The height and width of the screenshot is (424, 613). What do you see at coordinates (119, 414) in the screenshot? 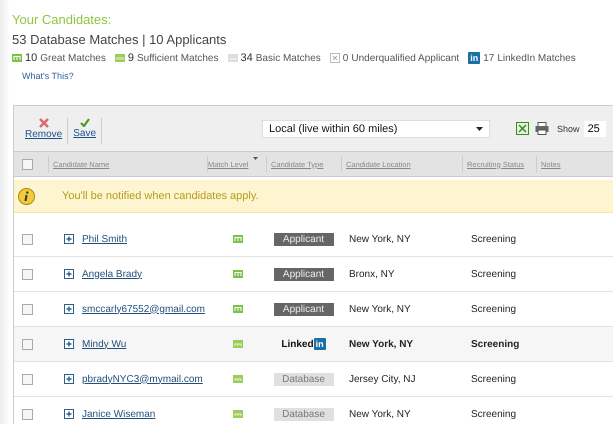
I see `candidate-name-link: Janice Wiseman` at bounding box center [119, 414].